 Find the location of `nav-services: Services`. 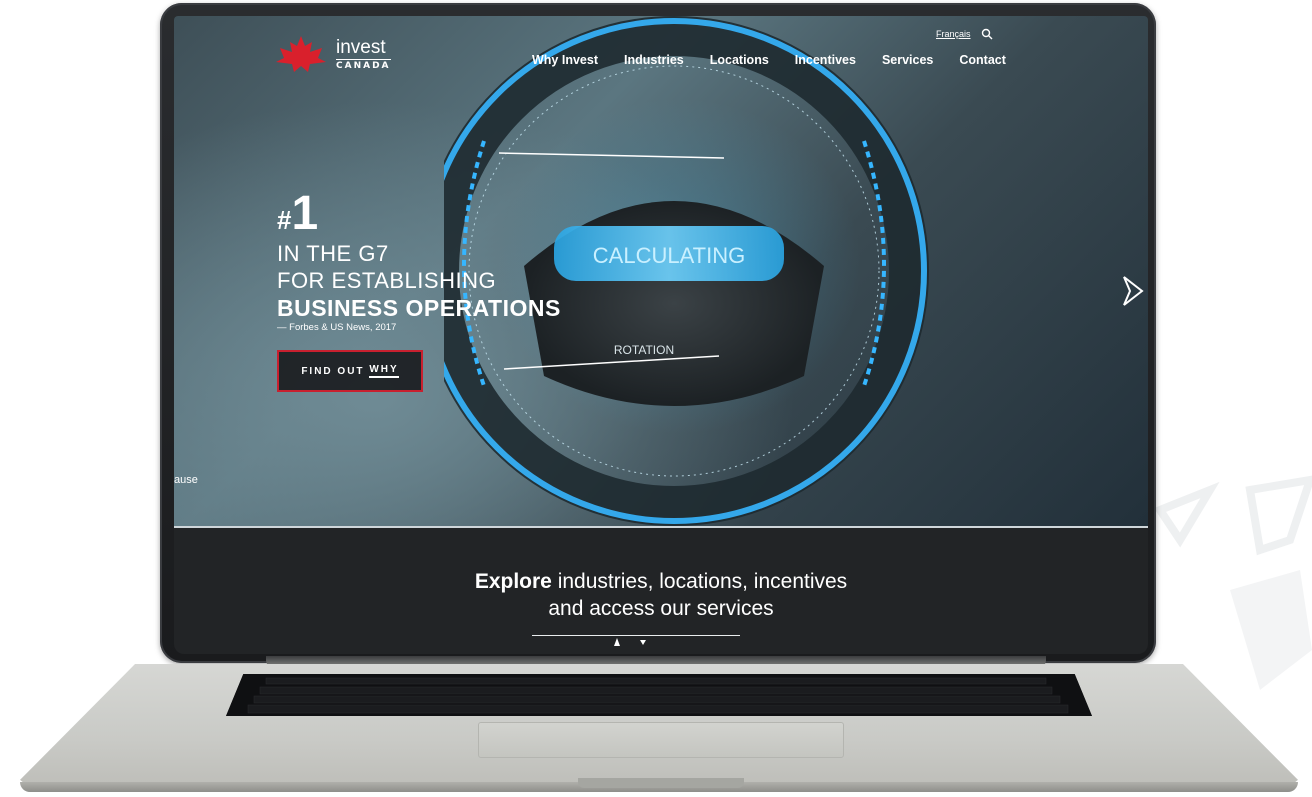

nav-services: Services is located at coordinates (907, 60).